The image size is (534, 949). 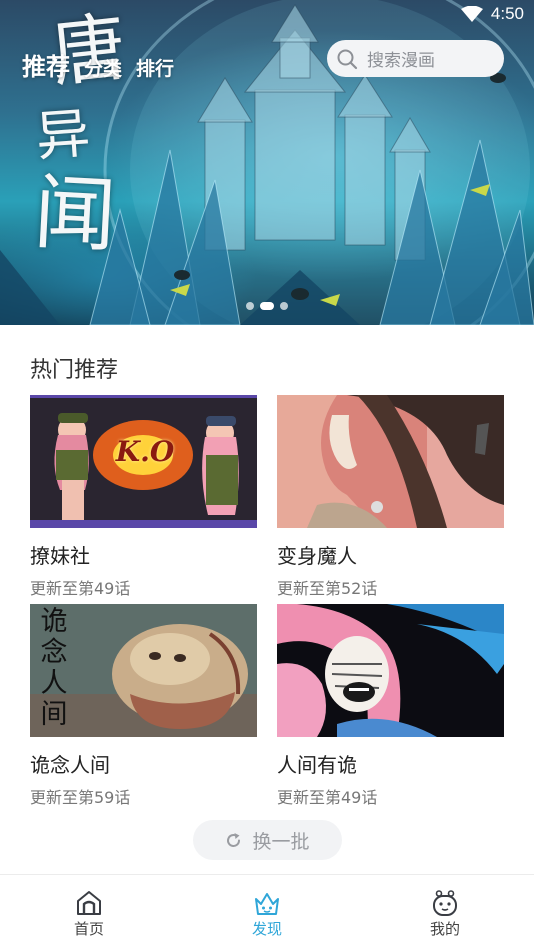 I want to click on search-placeholder: 搜索漫画, so click(x=401, y=61).